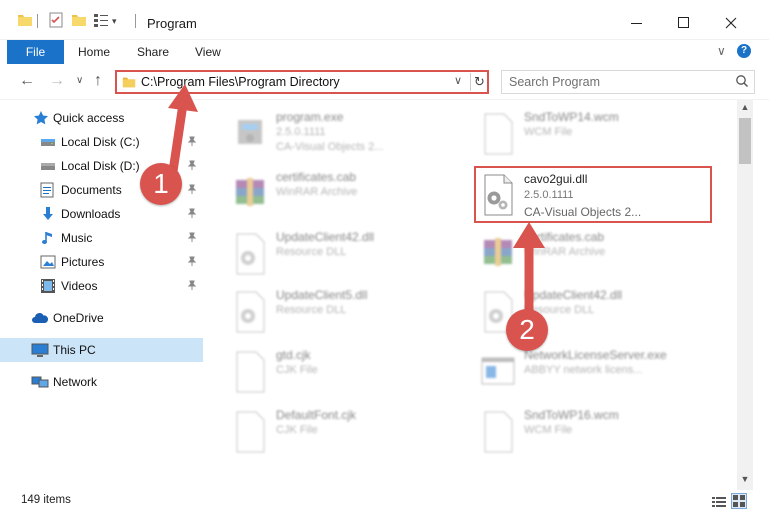 This screenshot has width=769, height=526. I want to click on minimize-button, so click(637, 23).